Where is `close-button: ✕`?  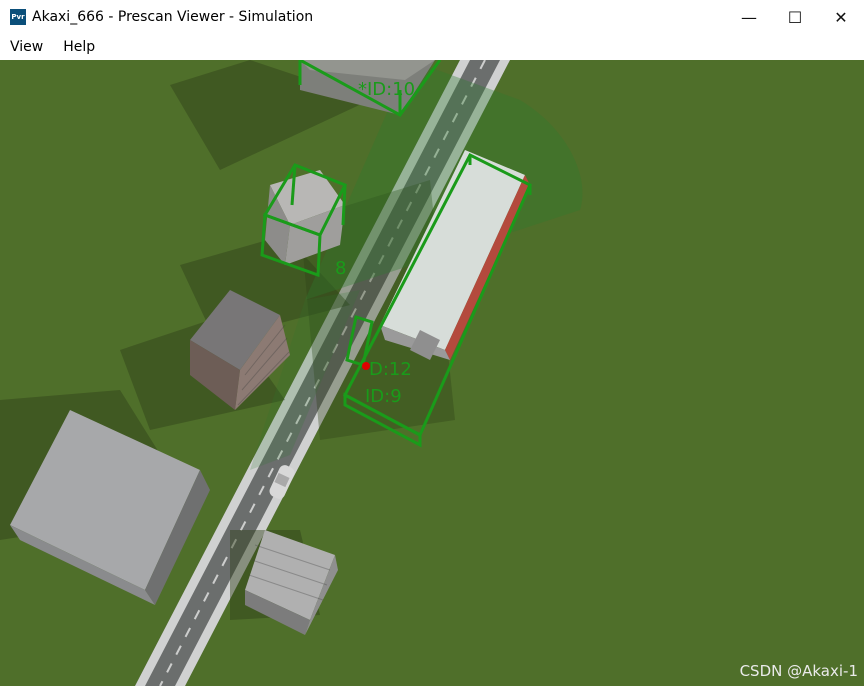 close-button: ✕ is located at coordinates (841, 17).